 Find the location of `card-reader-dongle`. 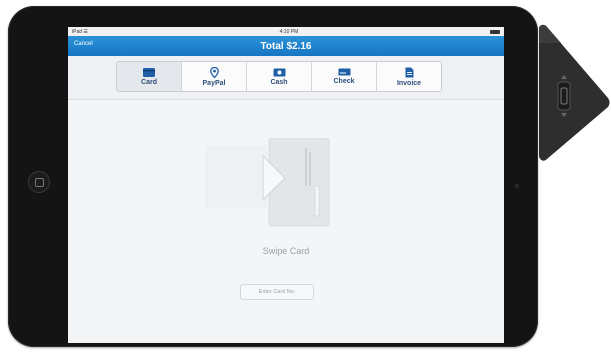

card-reader-dongle is located at coordinates (574, 92).